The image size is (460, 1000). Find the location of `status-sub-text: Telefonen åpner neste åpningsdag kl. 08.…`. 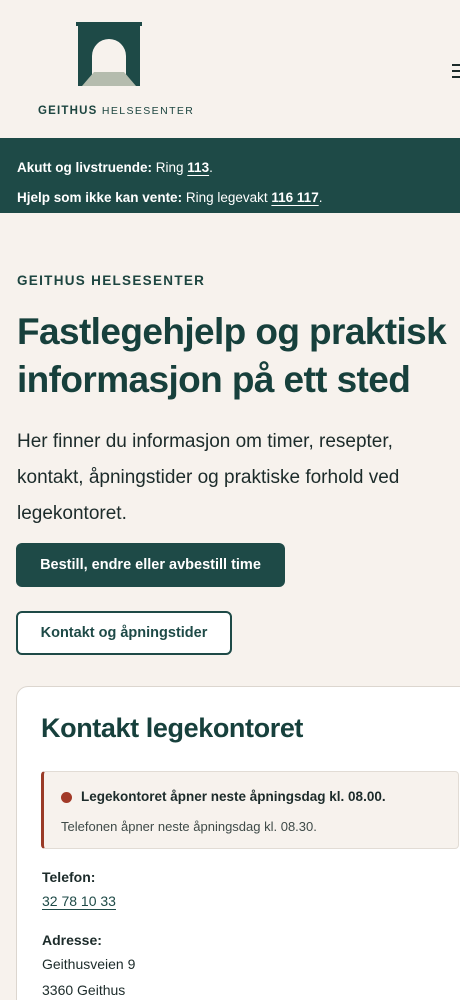

status-sub-text: Telefonen åpner neste åpningsdag kl. 08.… is located at coordinates (189, 826).